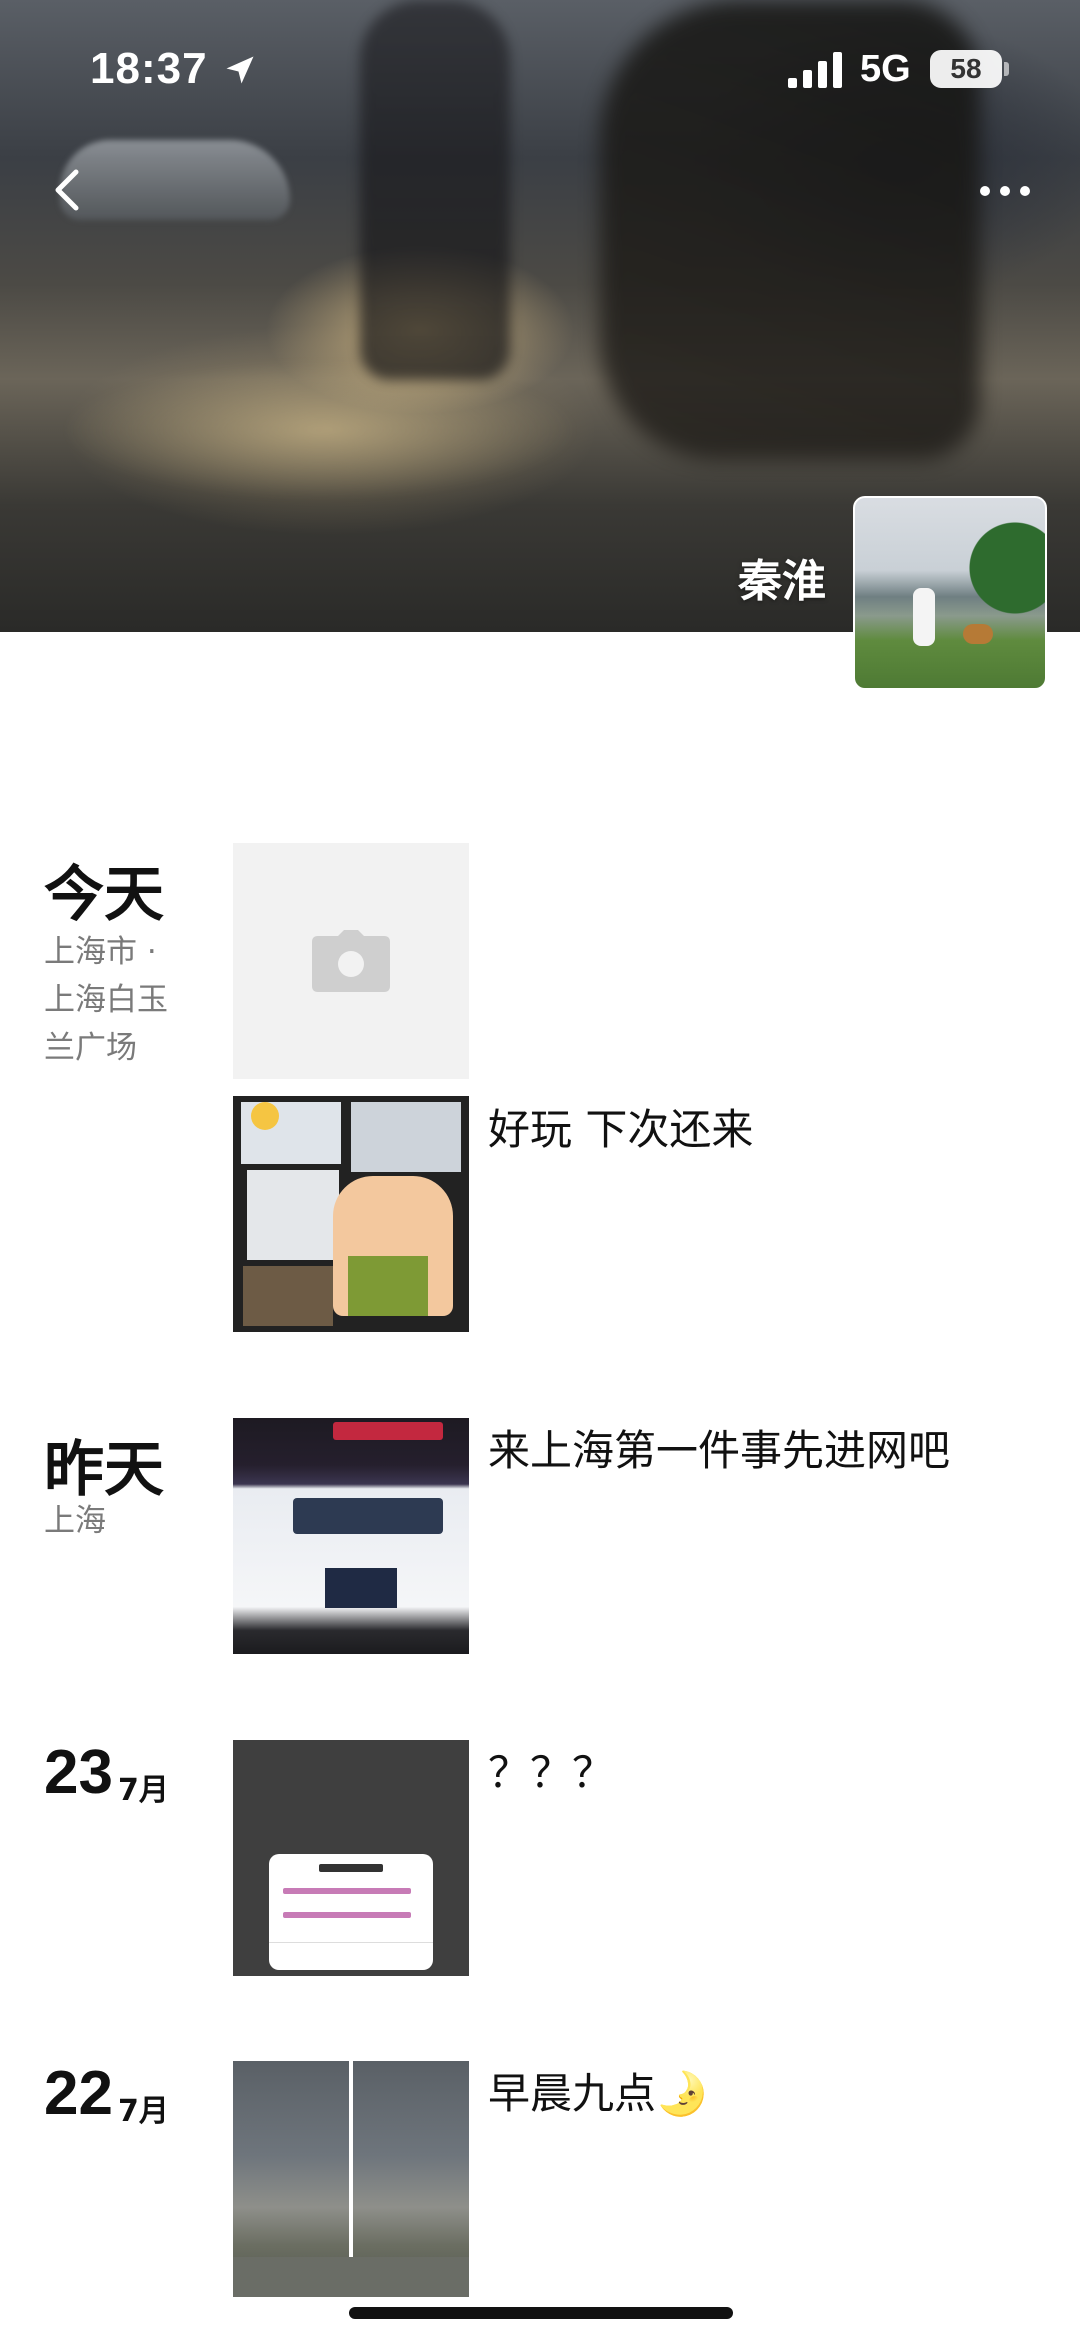 The image size is (1080, 2338). What do you see at coordinates (361, 1588) in the screenshot?
I see `cafe-screen-video` at bounding box center [361, 1588].